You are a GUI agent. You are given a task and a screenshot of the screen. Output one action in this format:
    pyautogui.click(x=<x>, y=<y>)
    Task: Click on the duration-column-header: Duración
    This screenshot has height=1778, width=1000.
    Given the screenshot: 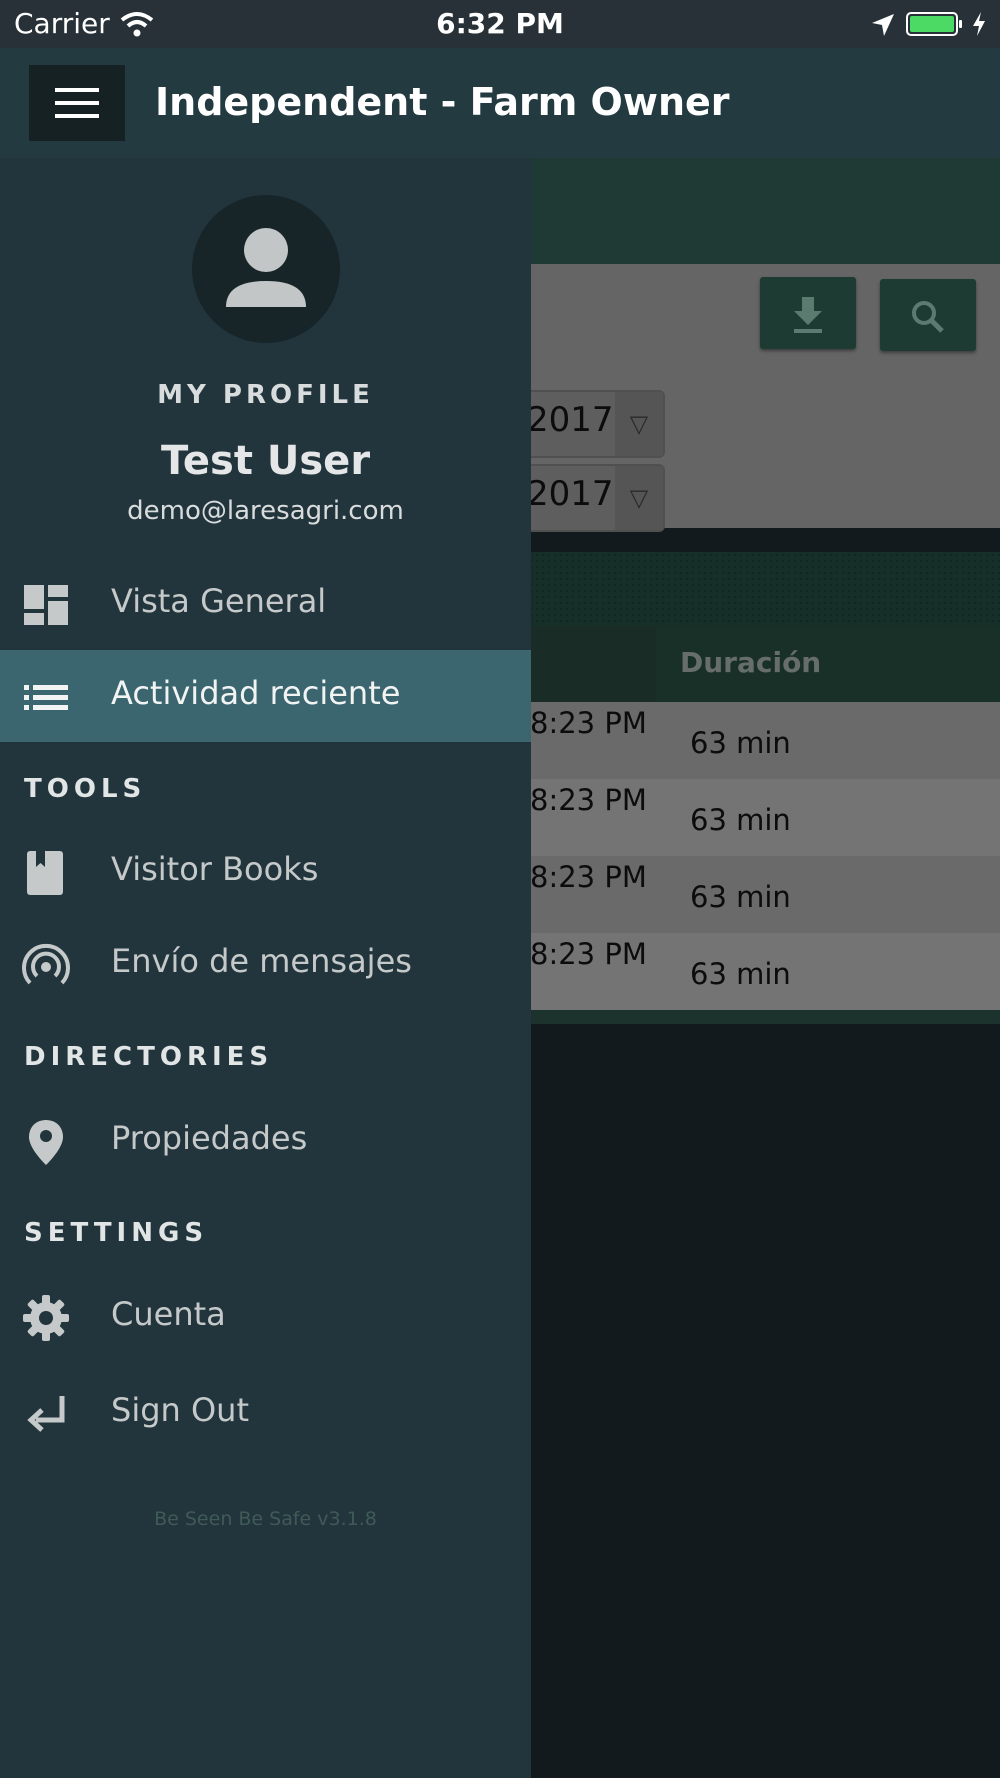 What is the action you would take?
    pyautogui.click(x=751, y=662)
    